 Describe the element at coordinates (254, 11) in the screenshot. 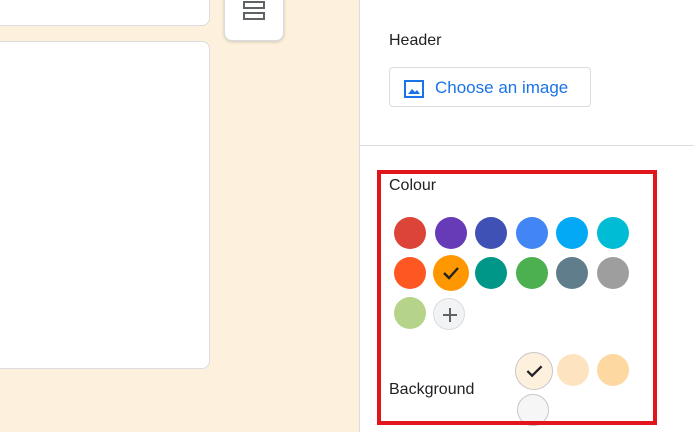

I see `section-icon` at that location.